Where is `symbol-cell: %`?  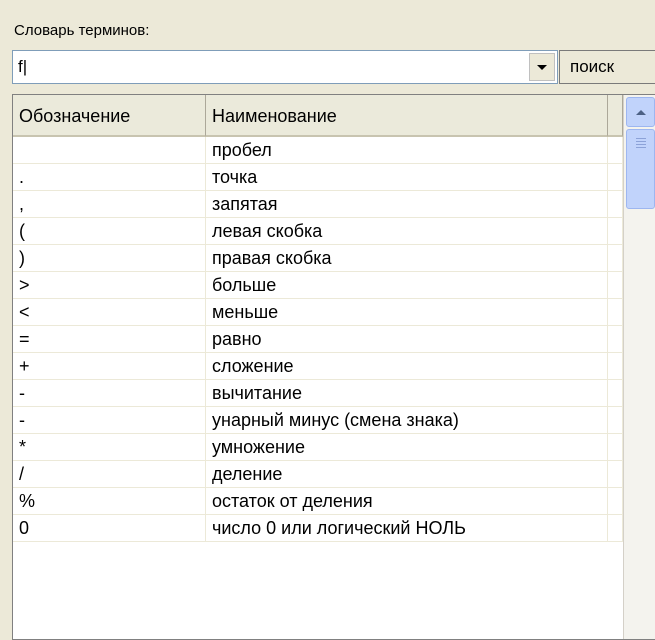 symbol-cell: % is located at coordinates (109, 501).